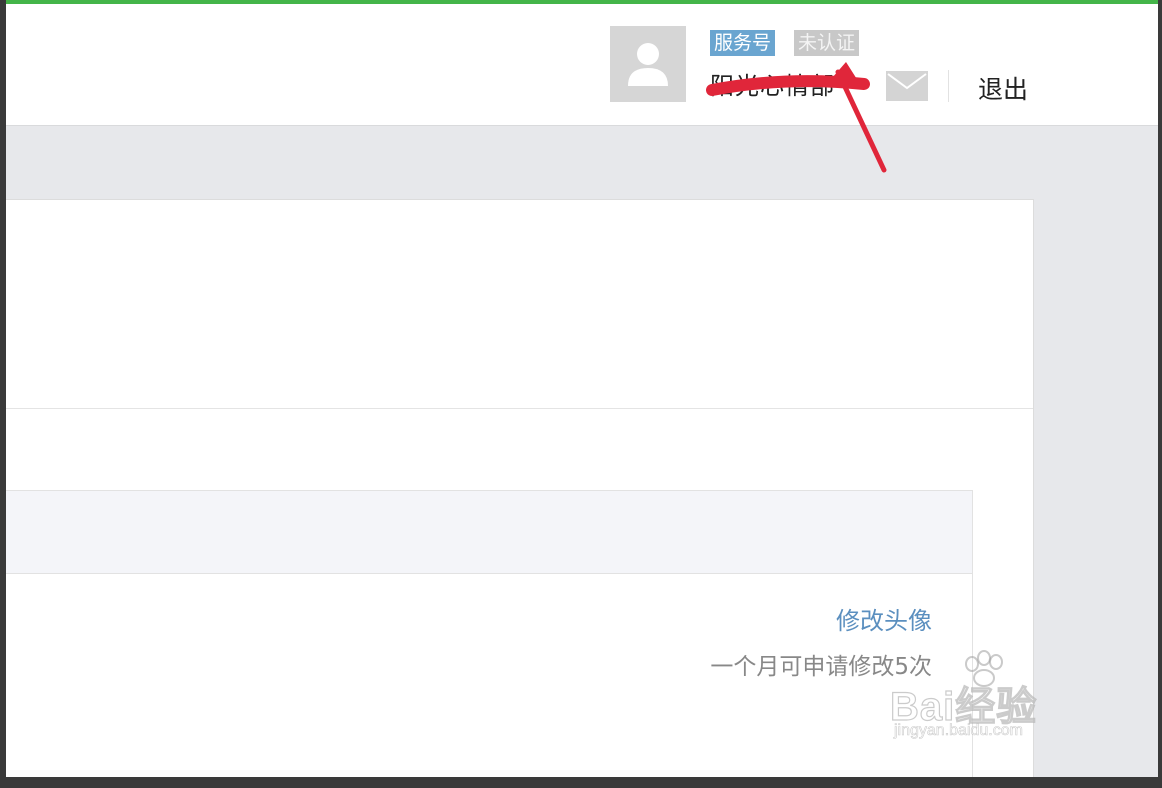  I want to click on logout-link: 退出, so click(1003, 88).